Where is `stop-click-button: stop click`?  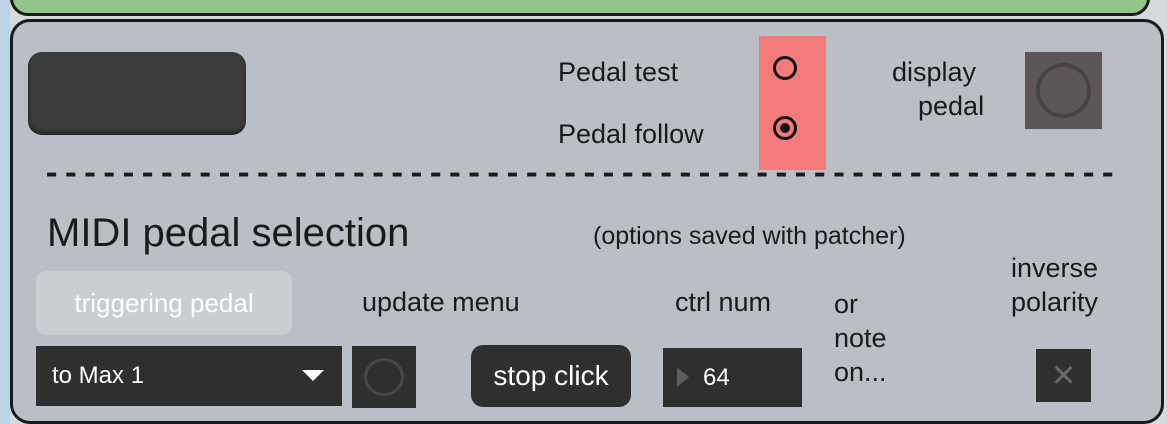
stop-click-button: stop click is located at coordinates (551, 376).